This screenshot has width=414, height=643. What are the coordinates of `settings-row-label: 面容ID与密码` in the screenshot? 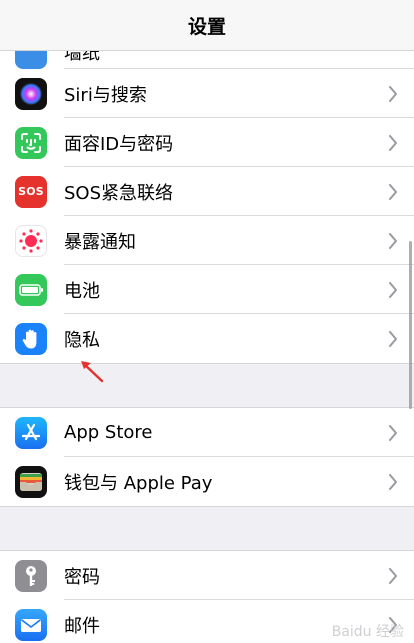 It's located at (119, 144).